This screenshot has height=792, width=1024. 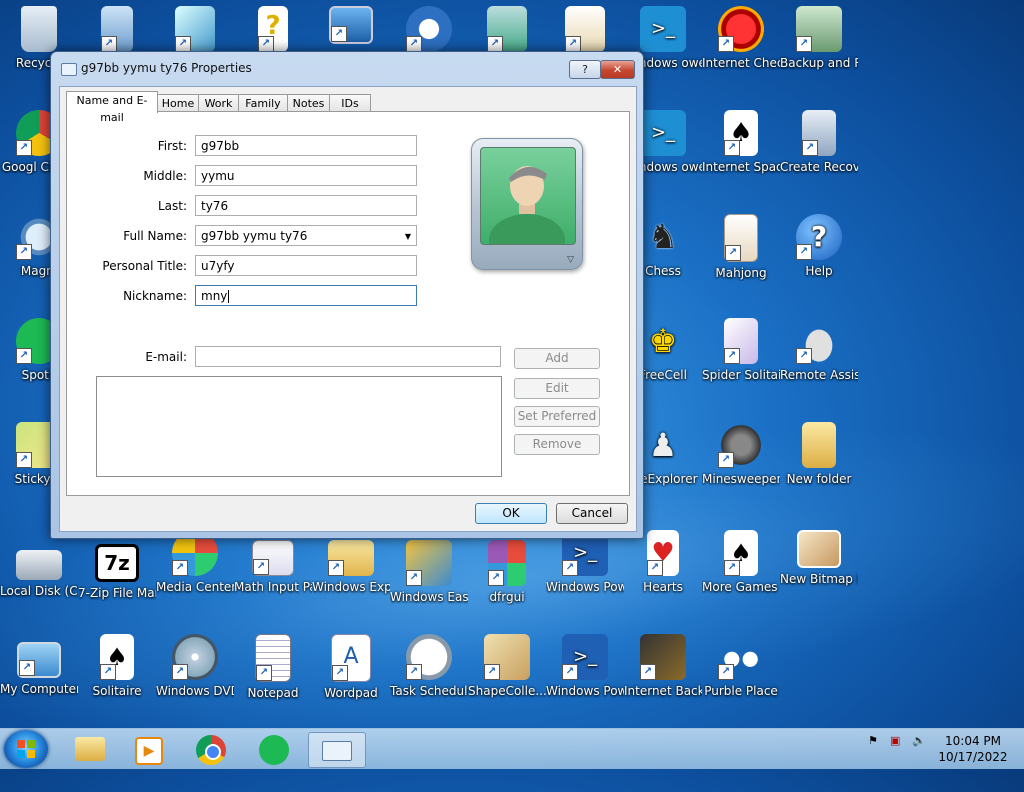 I want to click on desktop-icon-math-input: ↗ Math Input Panel, so click(x=273, y=567).